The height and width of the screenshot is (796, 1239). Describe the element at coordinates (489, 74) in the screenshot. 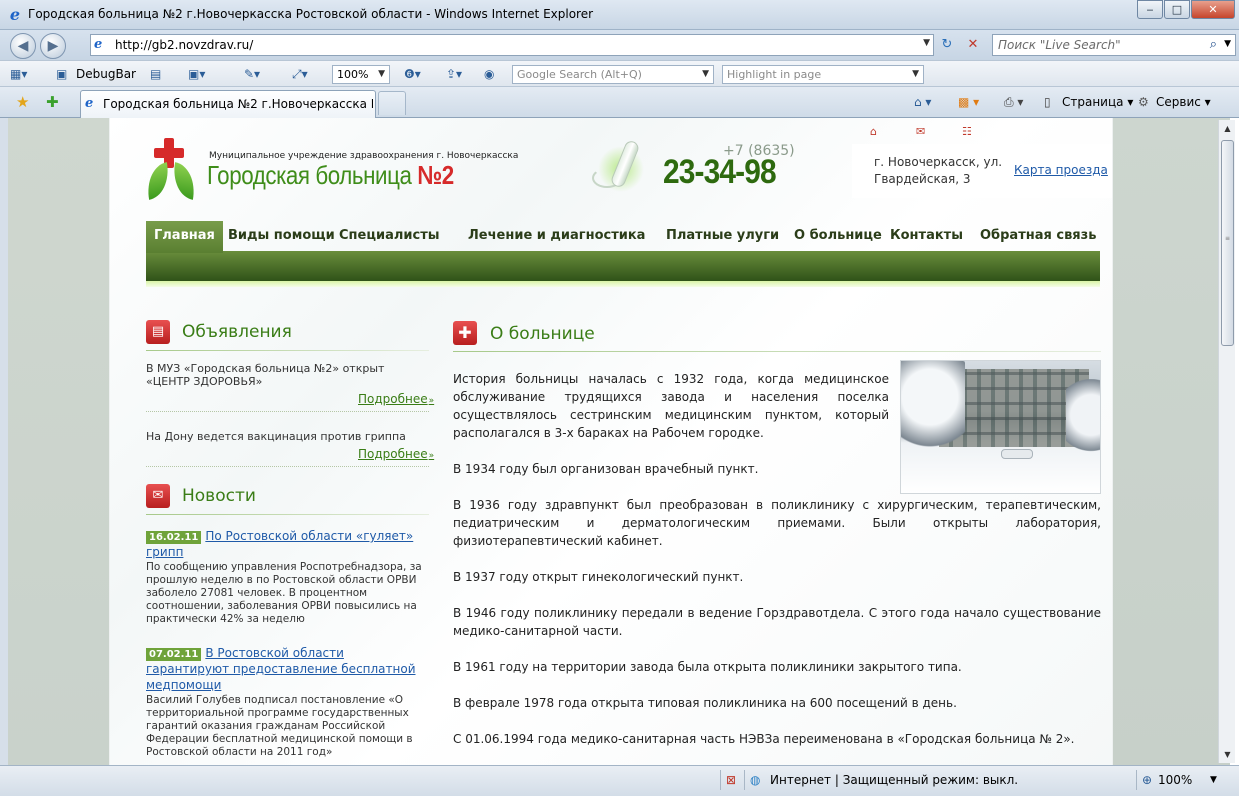

I see `eye-icon: ◉` at that location.